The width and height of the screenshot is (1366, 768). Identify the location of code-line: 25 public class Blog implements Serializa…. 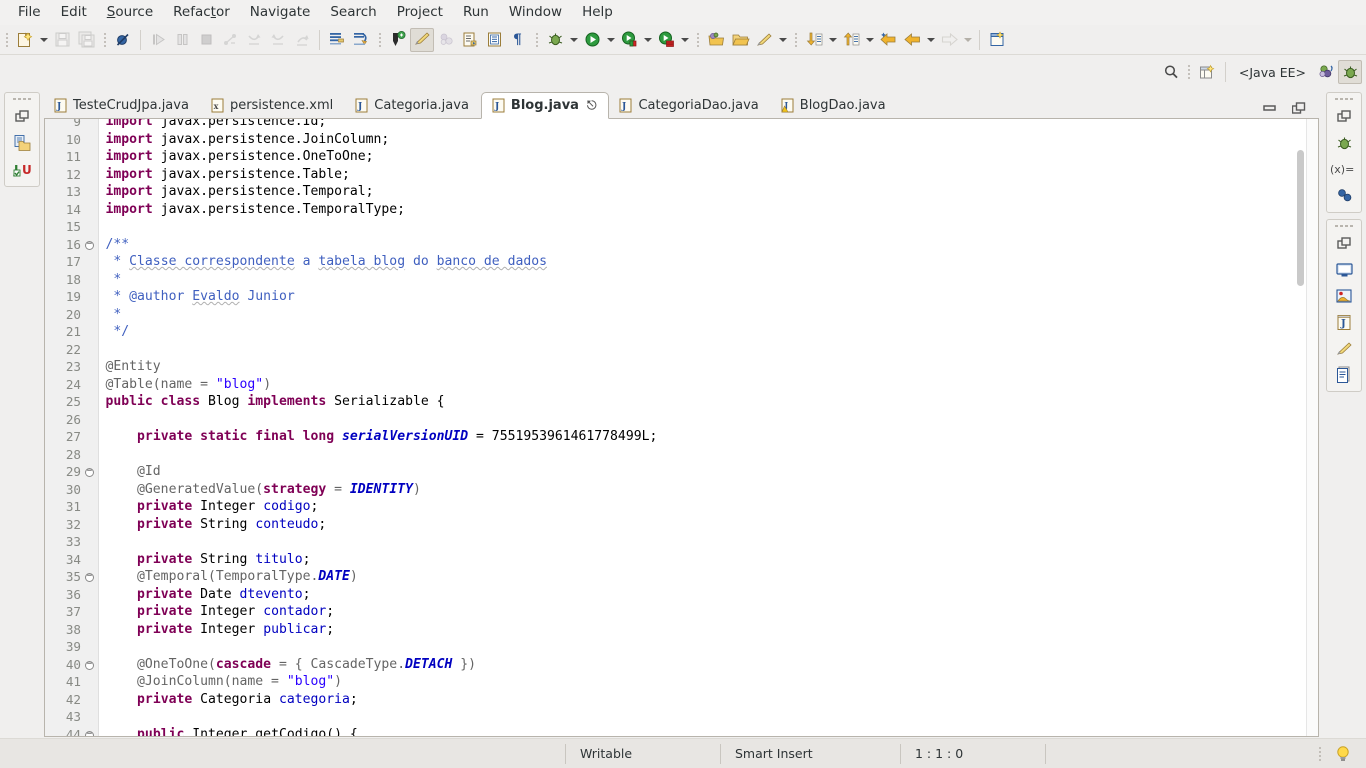
(351, 403).